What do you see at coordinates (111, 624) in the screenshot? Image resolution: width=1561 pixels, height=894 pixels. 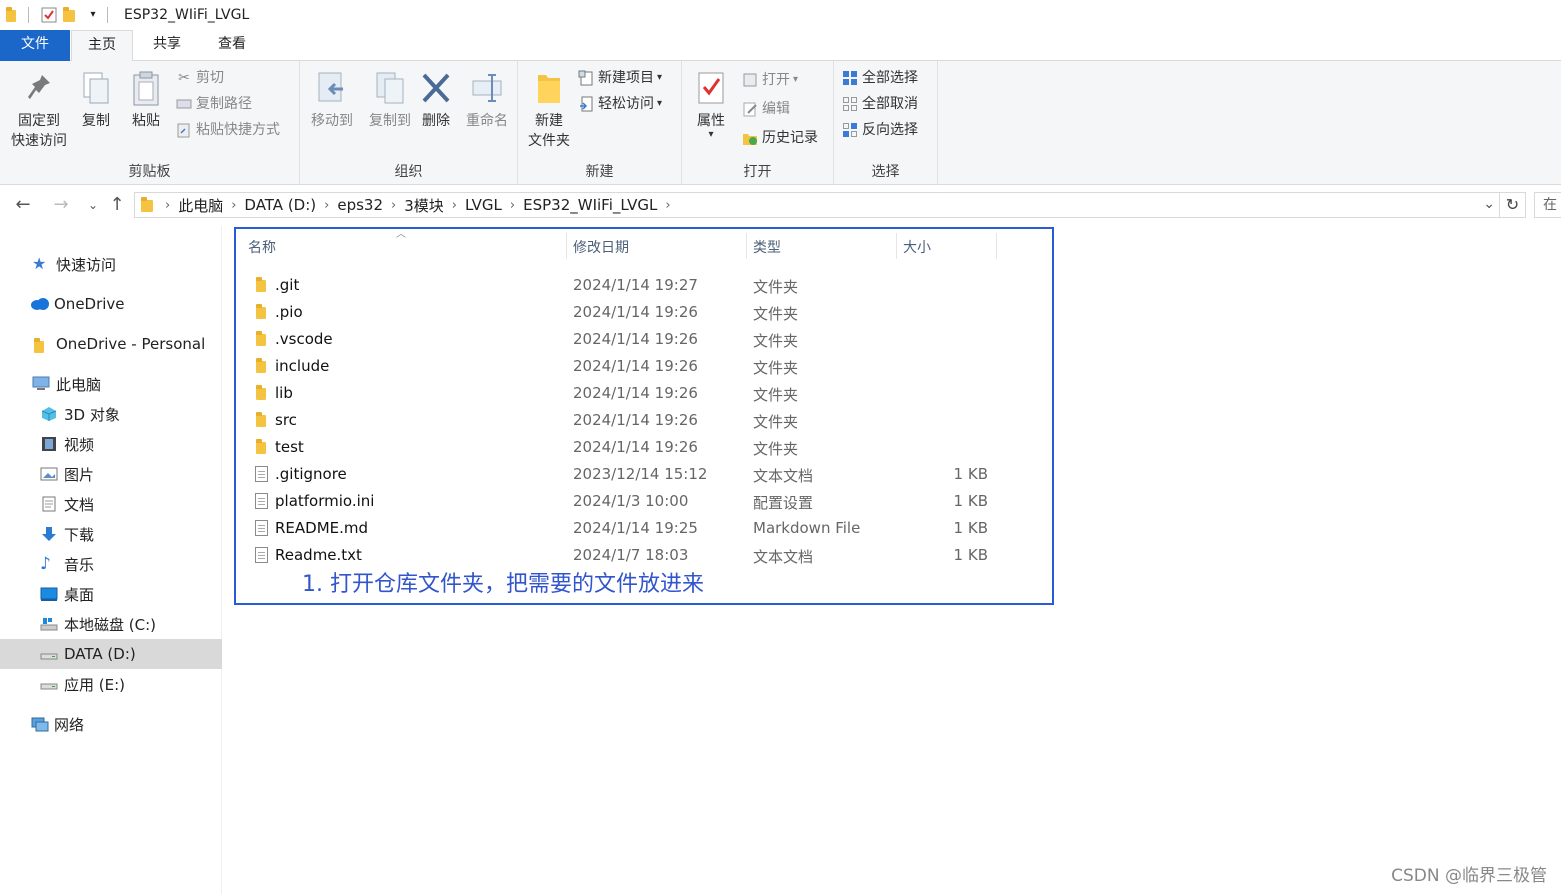 I see `nav-drive-c: 本地磁盘 (C:)` at bounding box center [111, 624].